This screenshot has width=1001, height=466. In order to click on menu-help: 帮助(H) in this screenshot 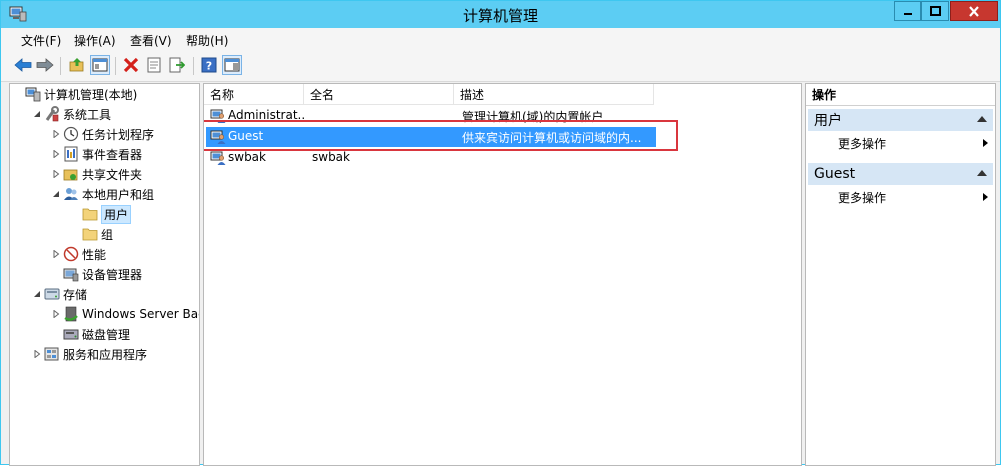, I will do `click(207, 40)`.